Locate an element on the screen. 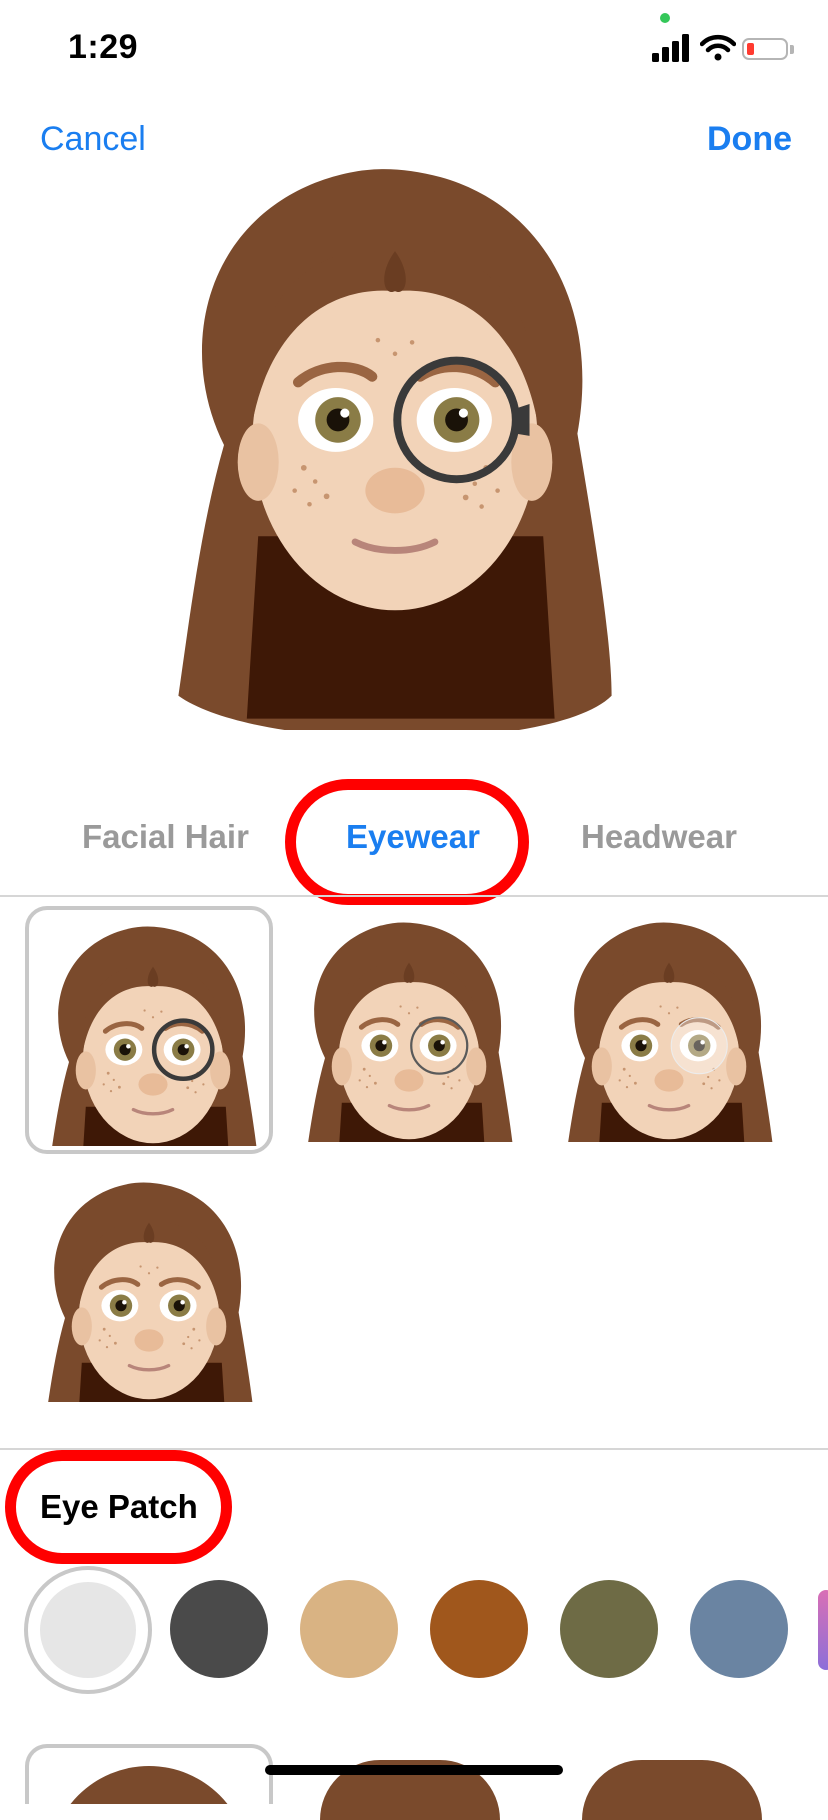 The height and width of the screenshot is (1820, 828). cancel-button: Cancel is located at coordinates (93, 139).